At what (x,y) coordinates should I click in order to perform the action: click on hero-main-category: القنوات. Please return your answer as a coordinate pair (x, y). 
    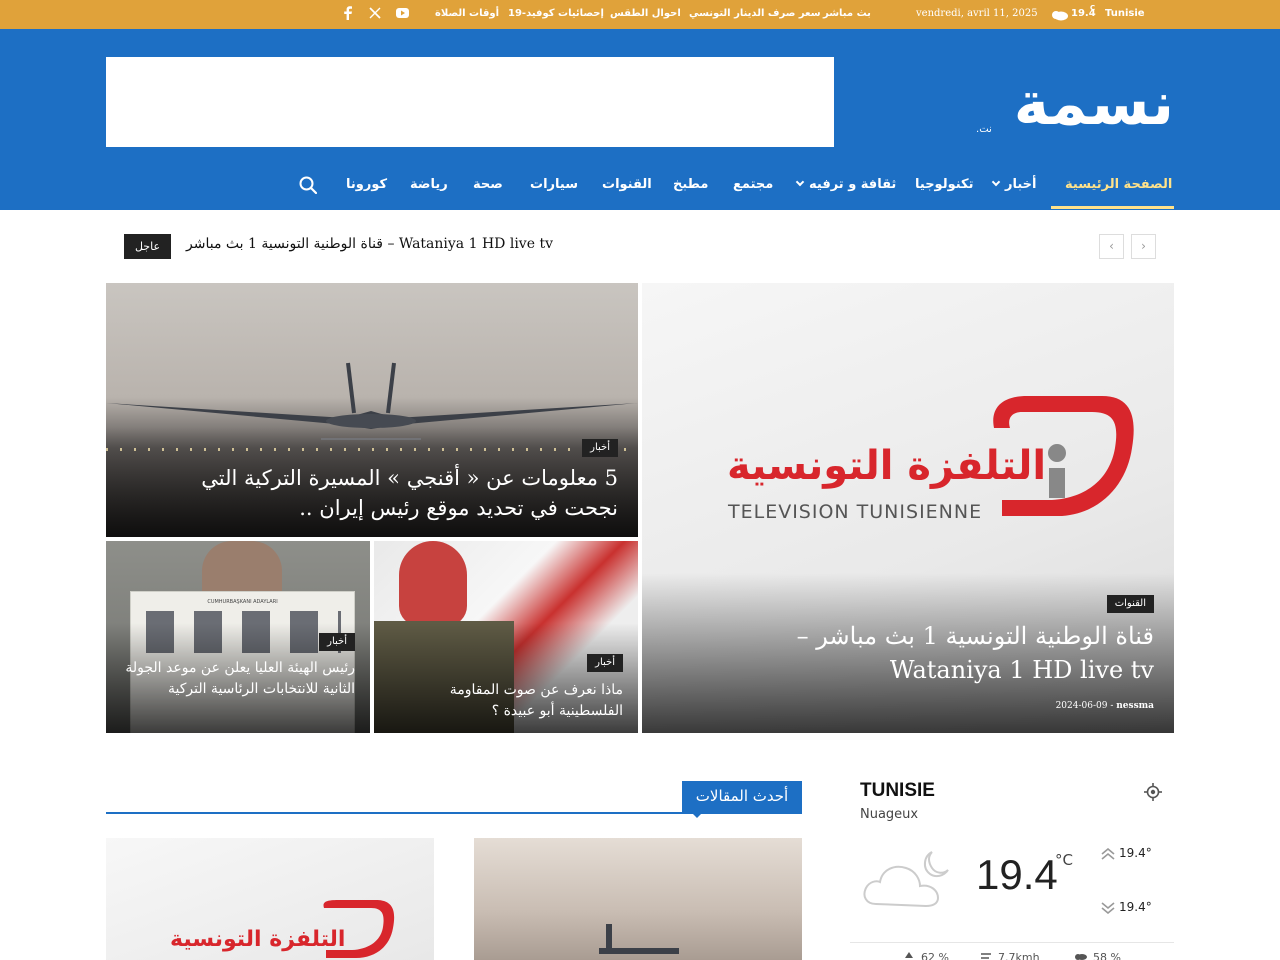
    Looking at the image, I should click on (1130, 604).